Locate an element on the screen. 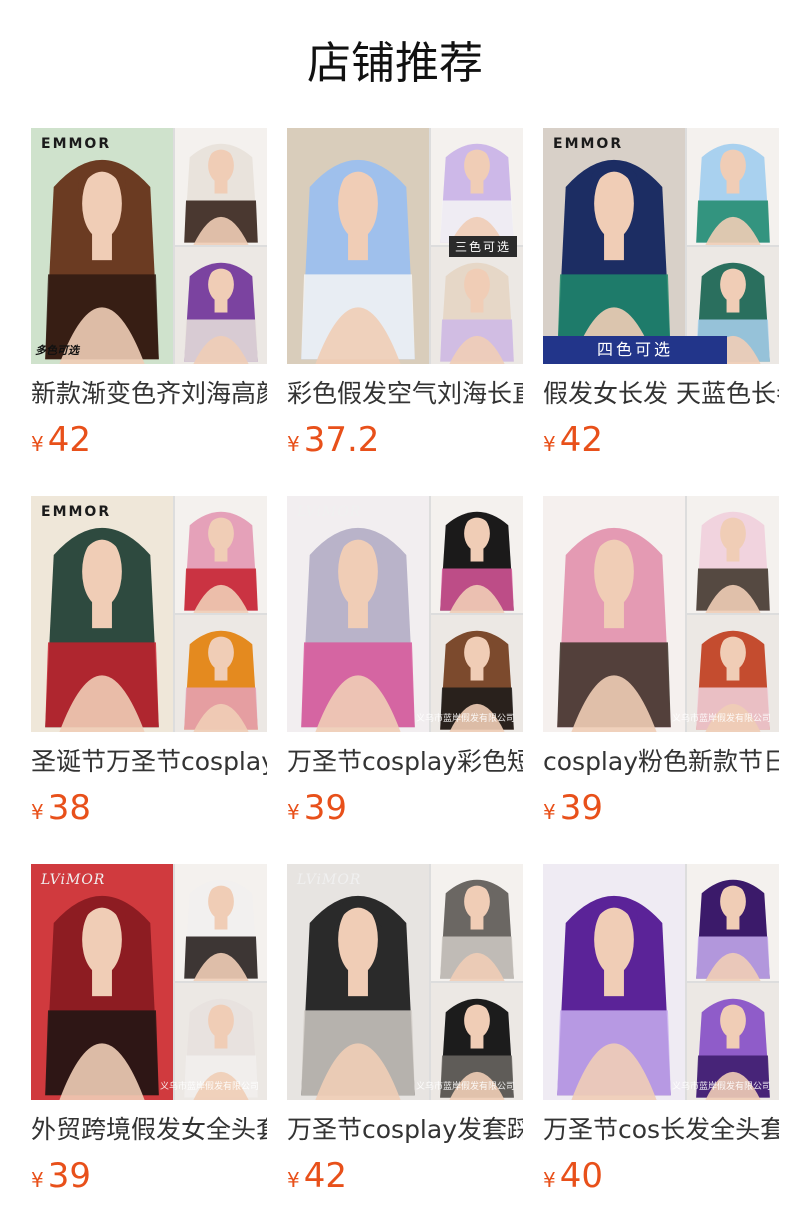 The image size is (790, 1232). product-card: 三色可选 彩色假发空气刘海长直发 ¥37.2 is located at coordinates (405, 312).